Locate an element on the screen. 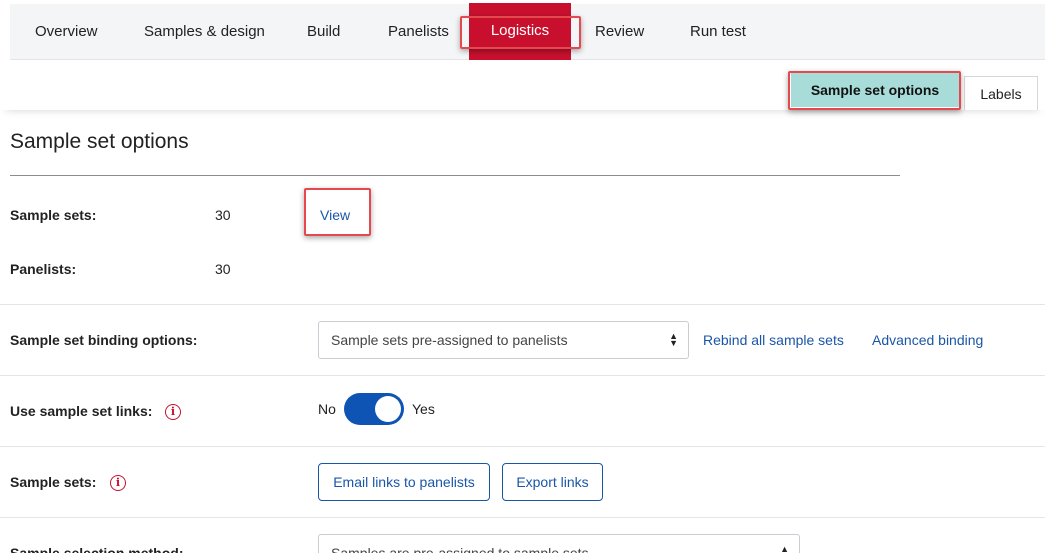 Image resolution: width=1045 pixels, height=553 pixels. nav-tab-samples-design: Samples & design is located at coordinates (204, 32).